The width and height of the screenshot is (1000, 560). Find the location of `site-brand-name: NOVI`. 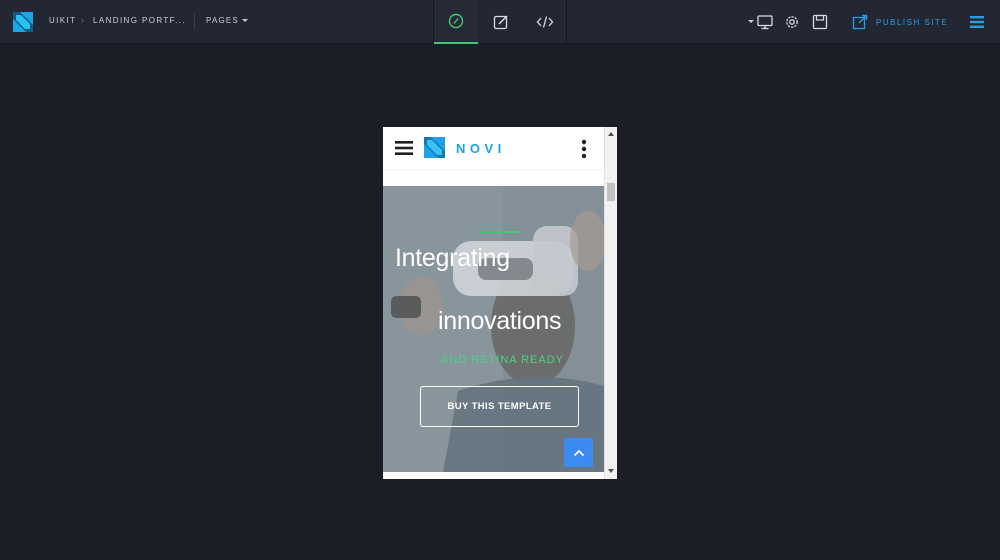

site-brand-name: NOVI is located at coordinates (481, 148).